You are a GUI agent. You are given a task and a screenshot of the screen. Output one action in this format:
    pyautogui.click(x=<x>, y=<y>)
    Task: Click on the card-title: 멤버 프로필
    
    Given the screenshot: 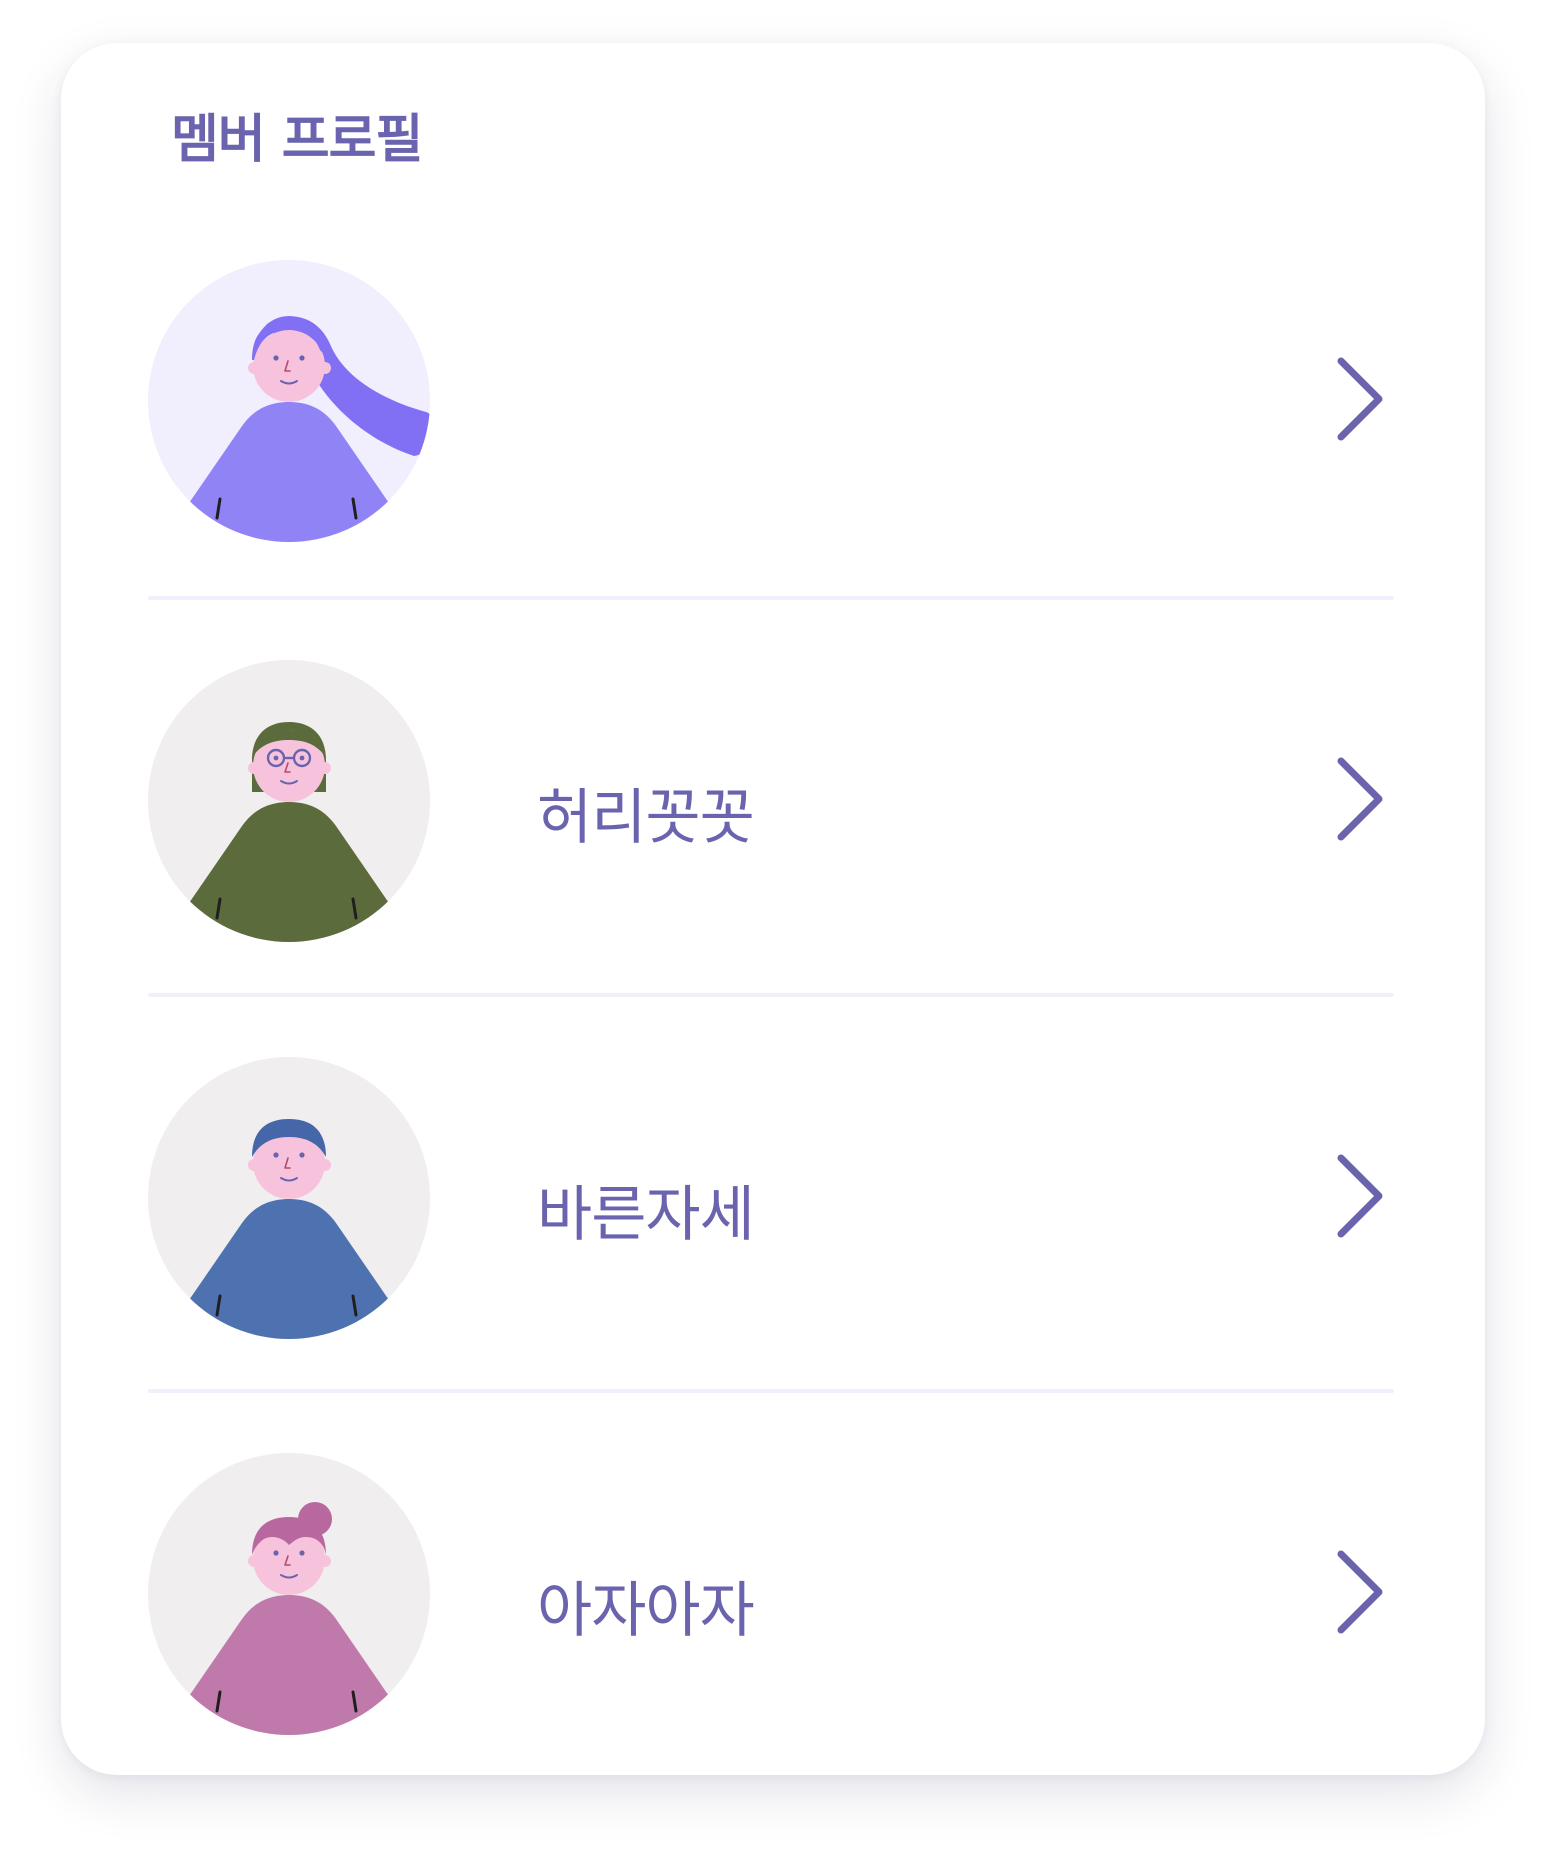 What is the action you would take?
    pyautogui.click(x=297, y=140)
    